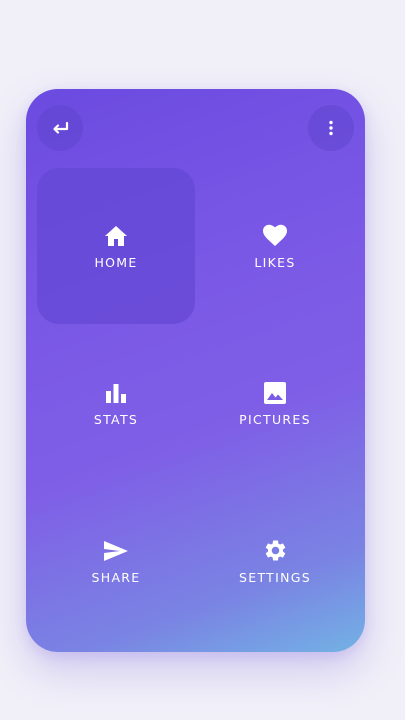  Describe the element at coordinates (116, 577) in the screenshot. I see `tile-share-label: SHARE` at that location.